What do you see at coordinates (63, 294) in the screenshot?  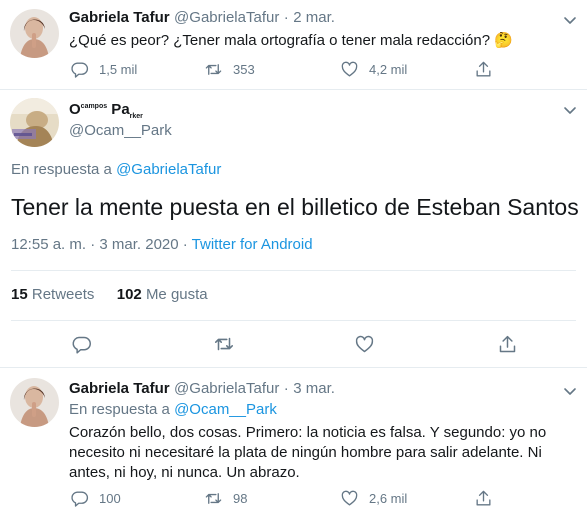 I see `retweets-label: Retweets` at bounding box center [63, 294].